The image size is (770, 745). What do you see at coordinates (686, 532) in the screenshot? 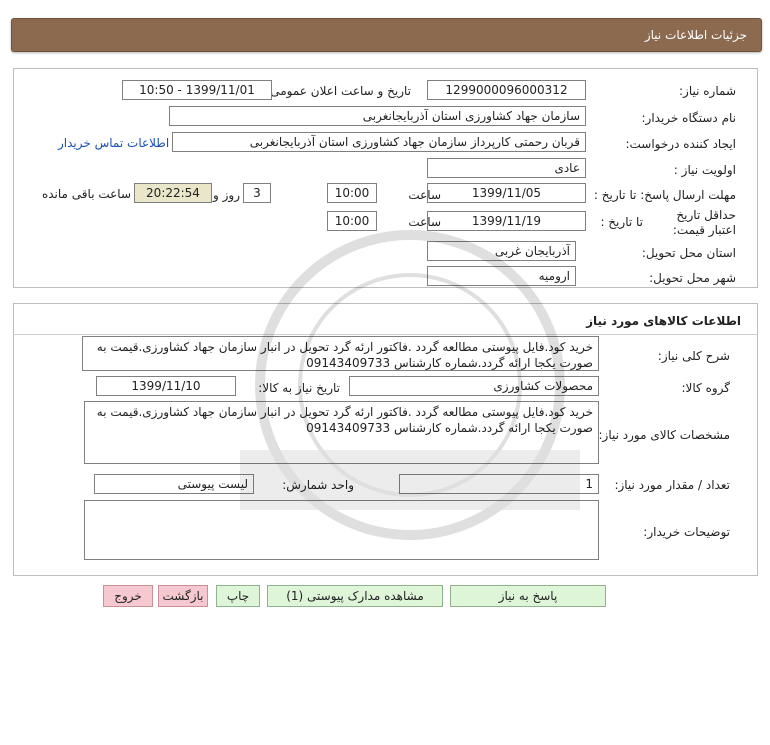
I see `buyer-notes-label: توضیحات خریدار:` at bounding box center [686, 532].